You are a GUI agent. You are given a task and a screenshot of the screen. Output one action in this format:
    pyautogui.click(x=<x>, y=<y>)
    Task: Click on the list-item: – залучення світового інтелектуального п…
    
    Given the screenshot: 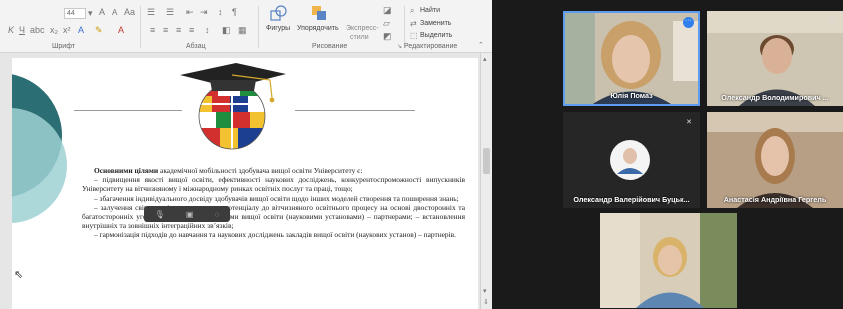 What is the action you would take?
    pyautogui.click(x=273, y=216)
    